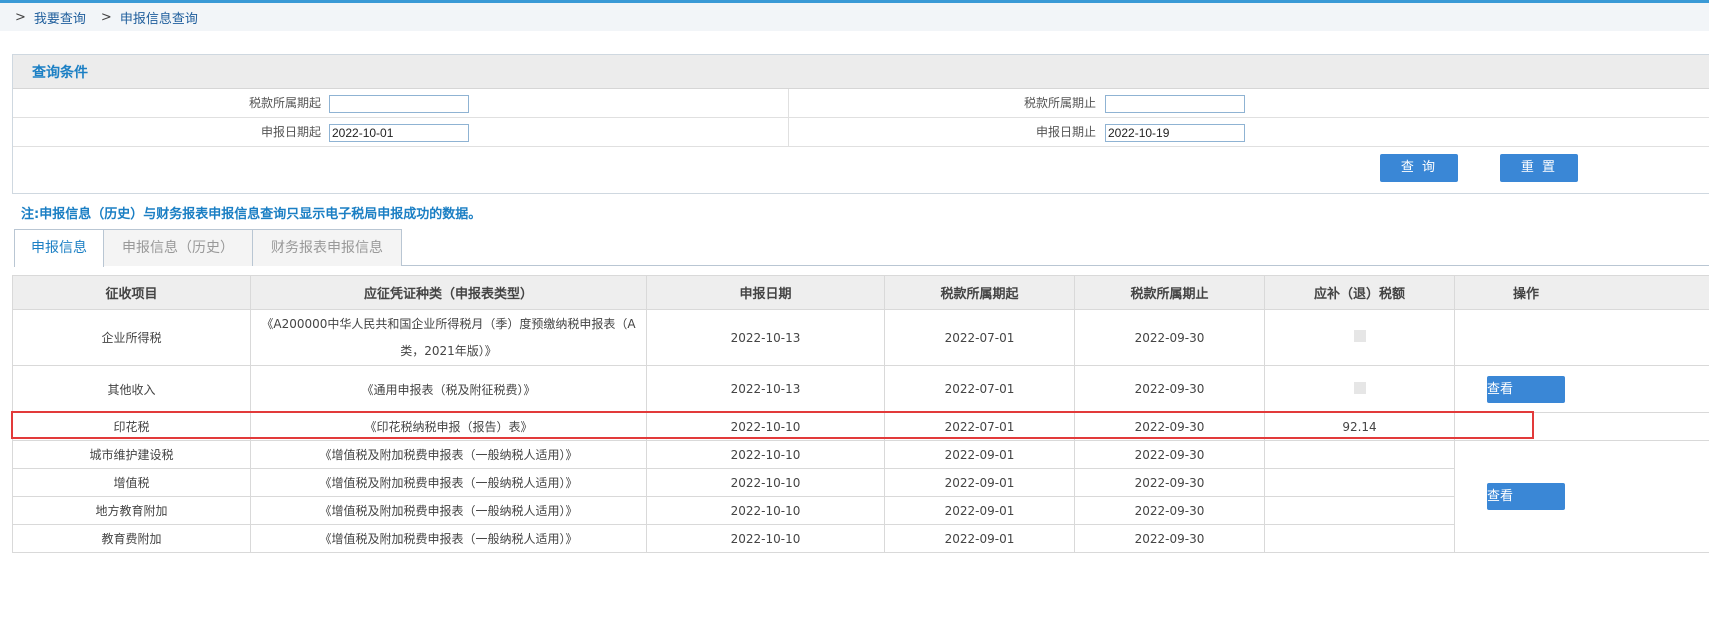 The height and width of the screenshot is (627, 1709). Describe the element at coordinates (1059, 103) in the screenshot. I see `tax-period-end-label: 税款所属期止` at that location.